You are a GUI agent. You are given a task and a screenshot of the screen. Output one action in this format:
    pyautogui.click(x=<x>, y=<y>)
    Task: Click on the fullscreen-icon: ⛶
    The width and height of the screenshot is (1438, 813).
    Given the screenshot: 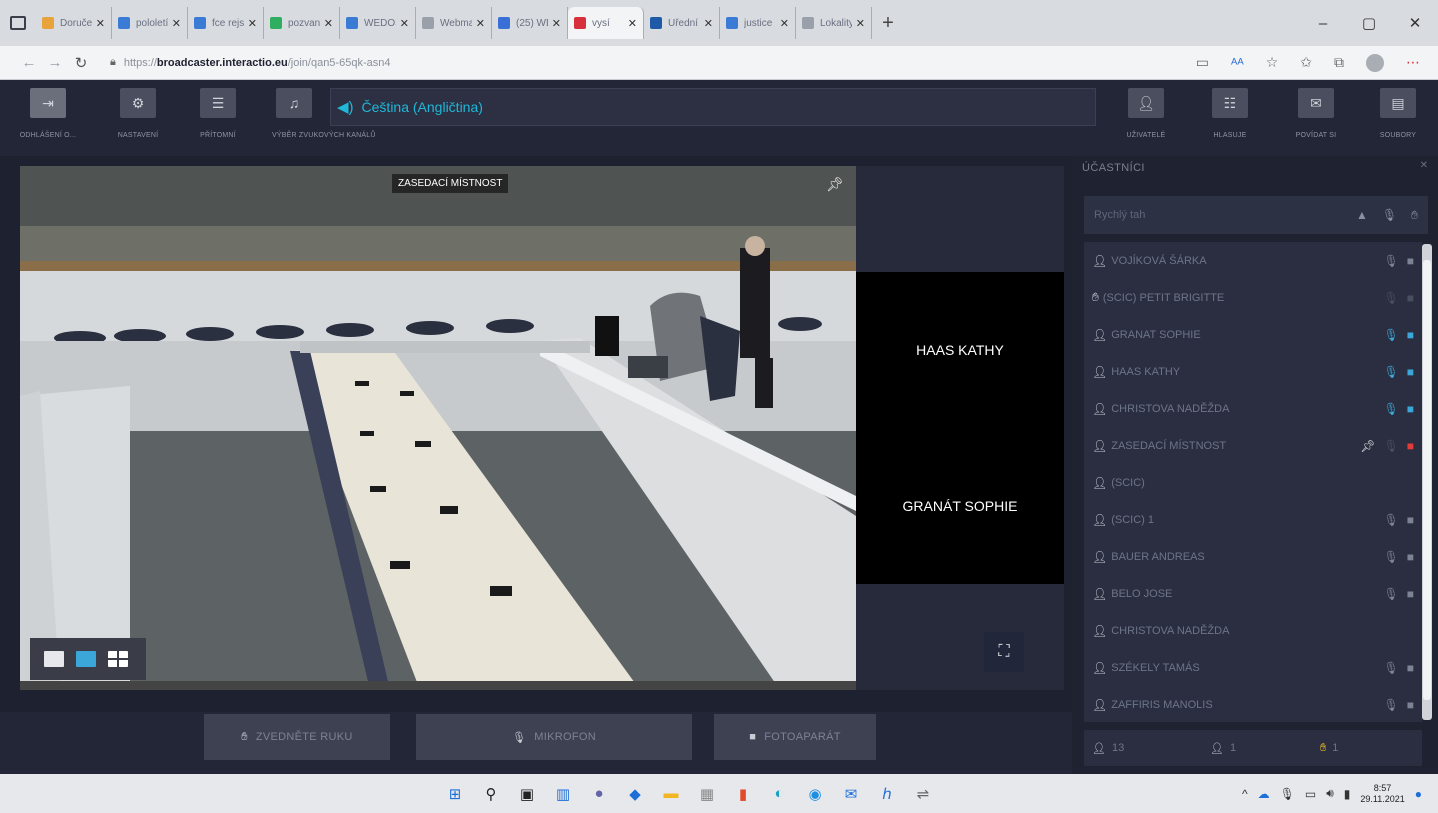 What is the action you would take?
    pyautogui.click(x=1004, y=652)
    